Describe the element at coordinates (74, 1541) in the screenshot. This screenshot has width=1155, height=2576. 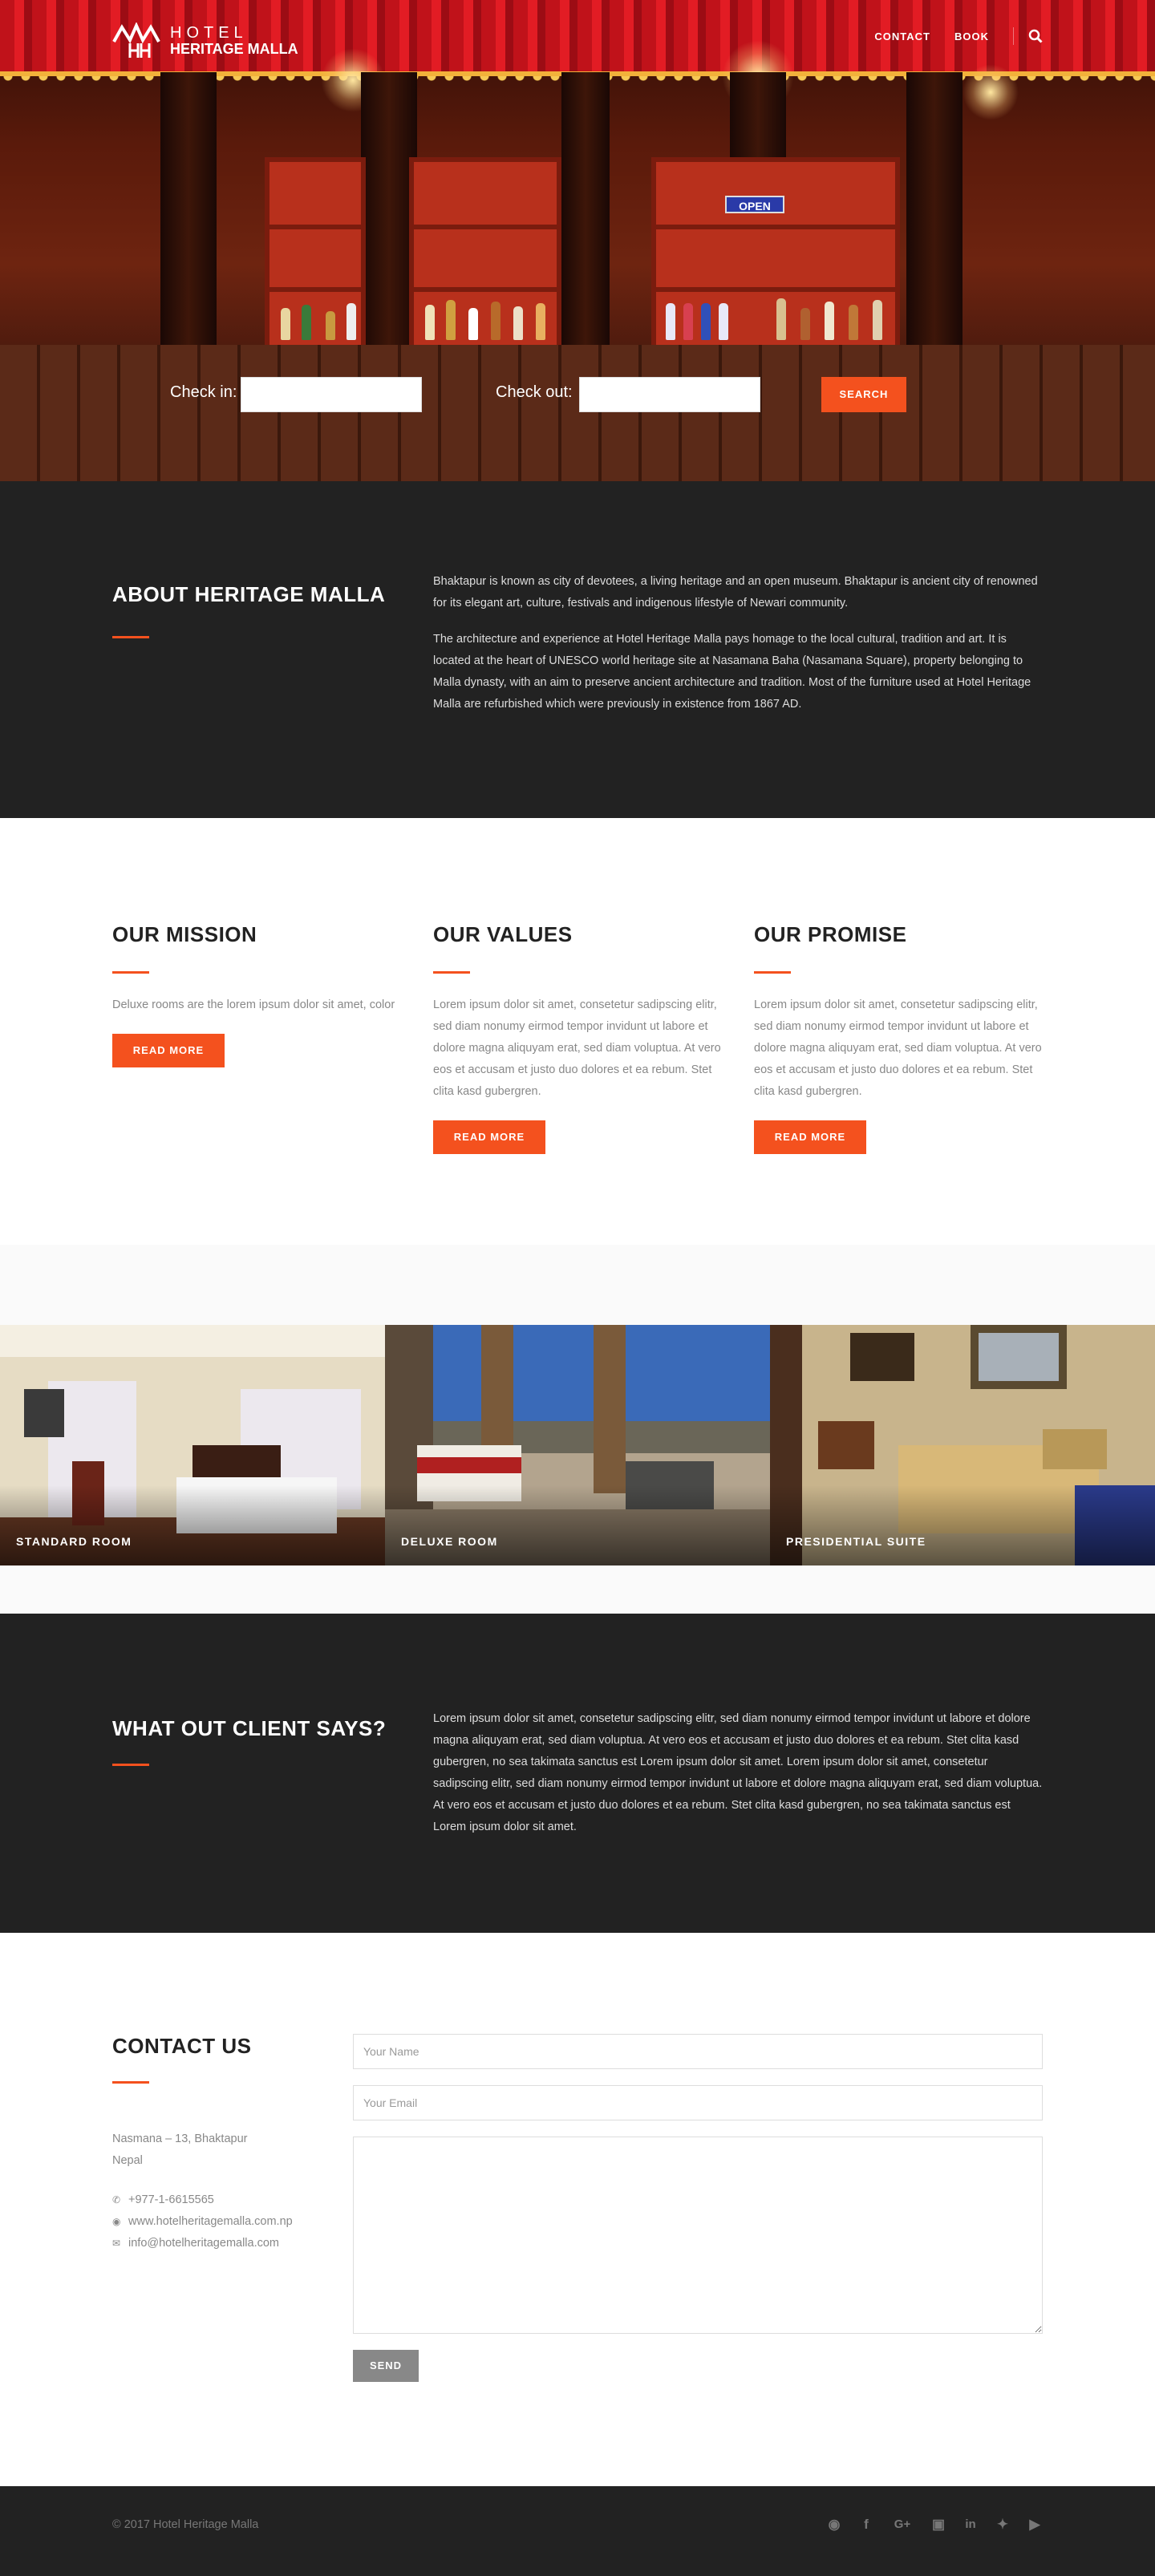
I see `room-label: STANDARD ROOM` at that location.